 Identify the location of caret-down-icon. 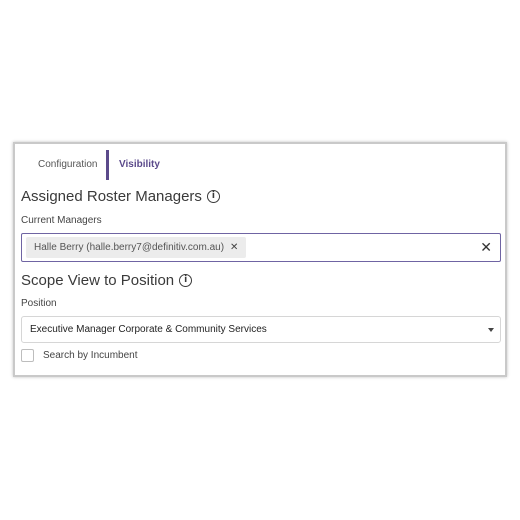
(491, 330).